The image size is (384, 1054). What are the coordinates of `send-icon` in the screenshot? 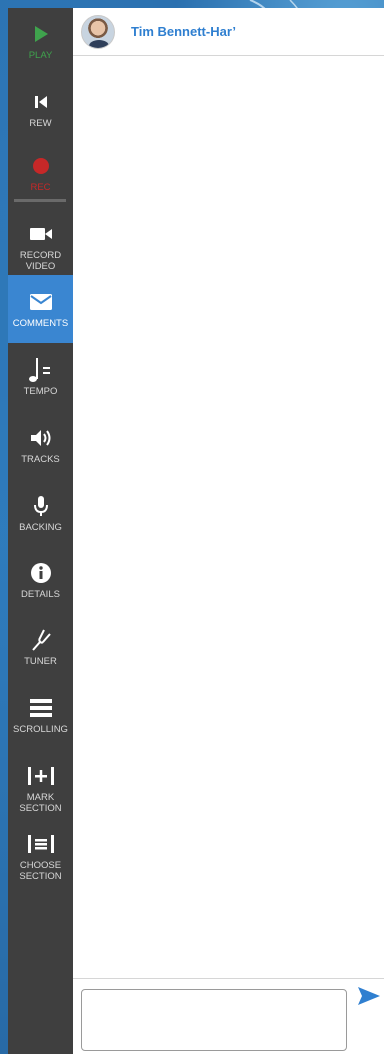 It's located at (369, 998).